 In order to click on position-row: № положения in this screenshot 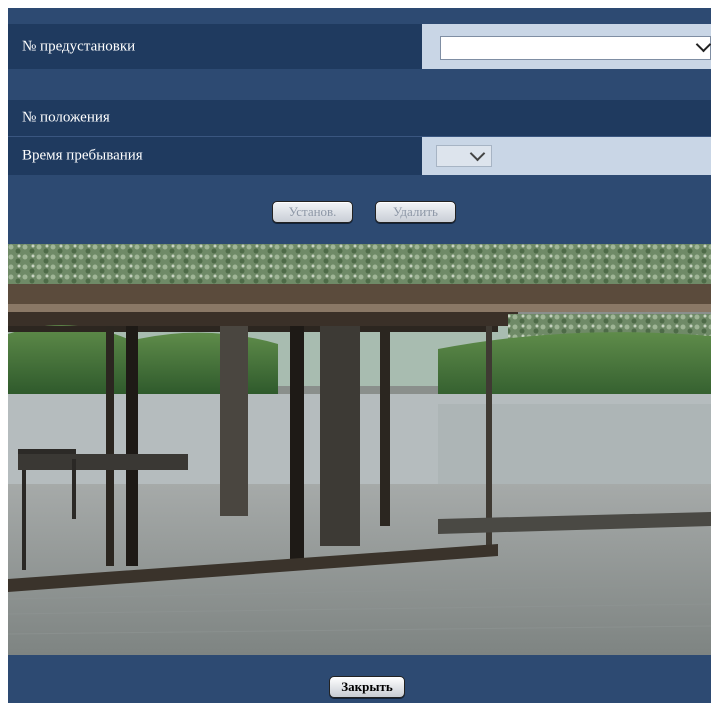, I will do `click(359, 118)`.